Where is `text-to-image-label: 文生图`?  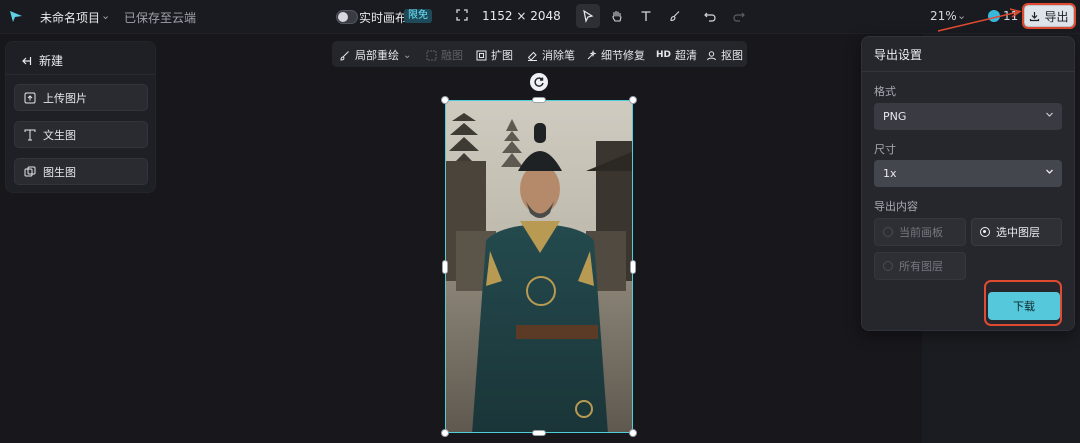
text-to-image-label: 文生图 is located at coordinates (59, 135).